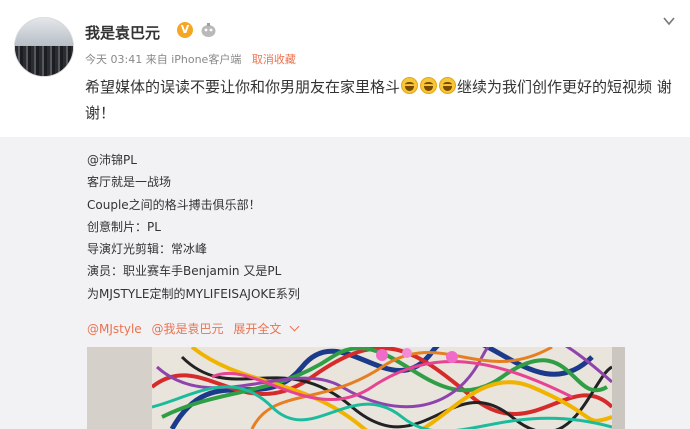 The height and width of the screenshot is (429, 690). What do you see at coordinates (274, 59) in the screenshot?
I see `unfavorite-link: 取消收藏` at bounding box center [274, 59].